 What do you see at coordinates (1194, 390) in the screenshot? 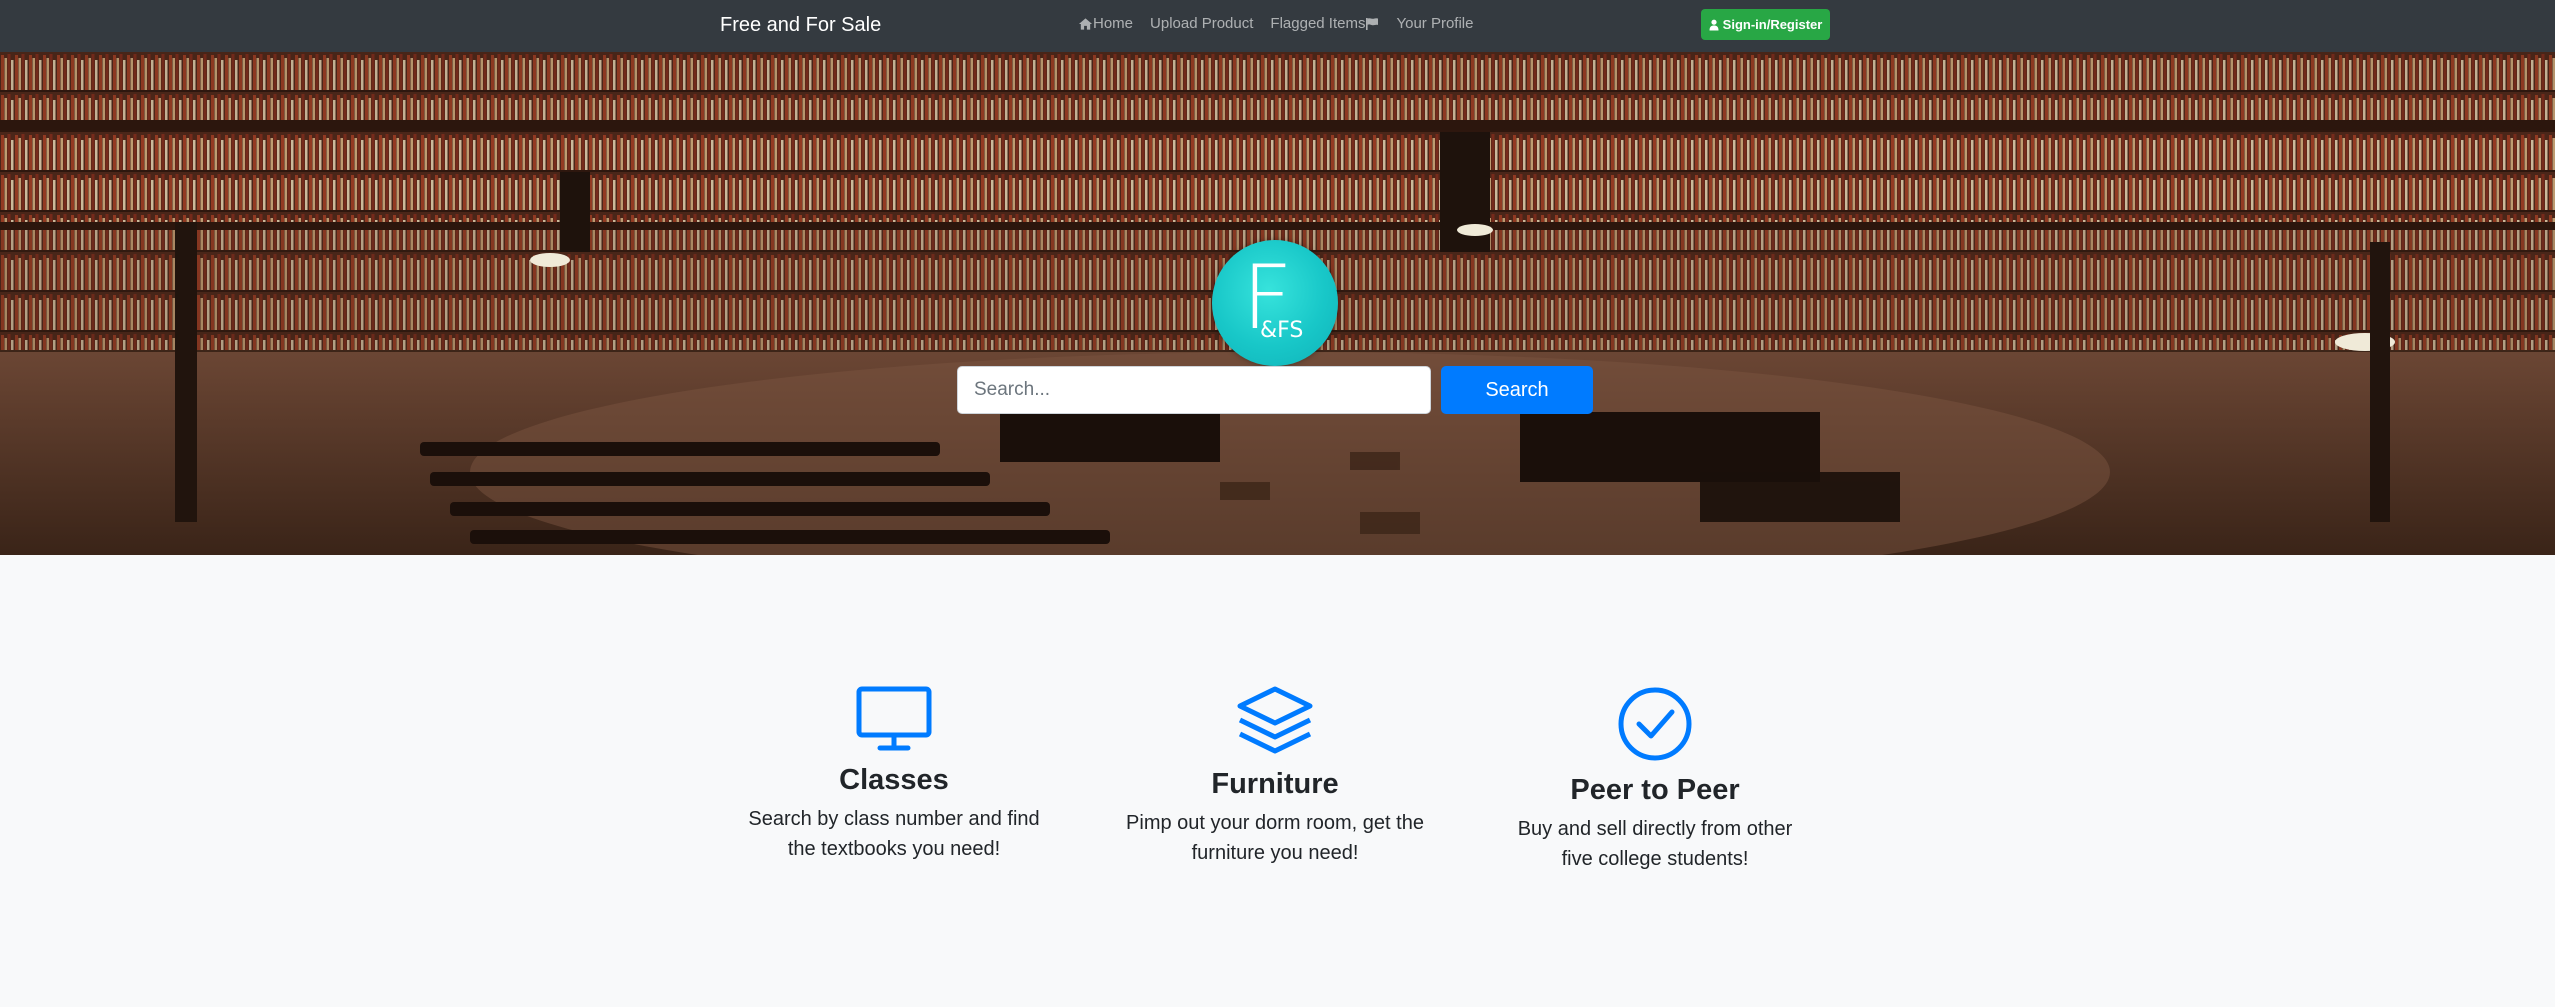
I see `search-input` at bounding box center [1194, 390].